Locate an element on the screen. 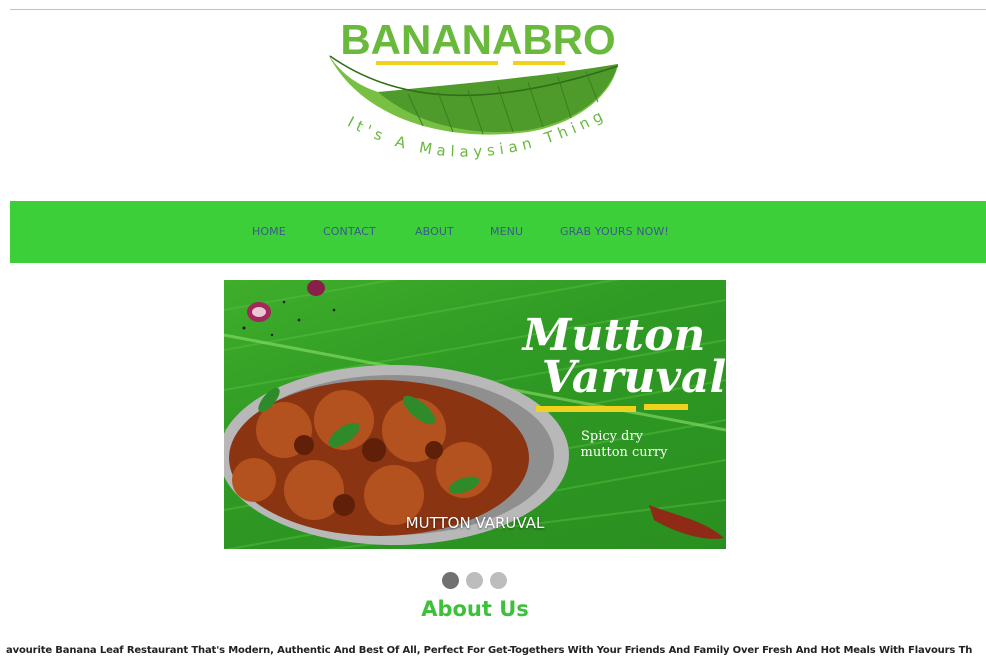 The height and width of the screenshot is (657, 986). nav-grab-yours-now: GRAB YOURS NOW! is located at coordinates (614, 231).